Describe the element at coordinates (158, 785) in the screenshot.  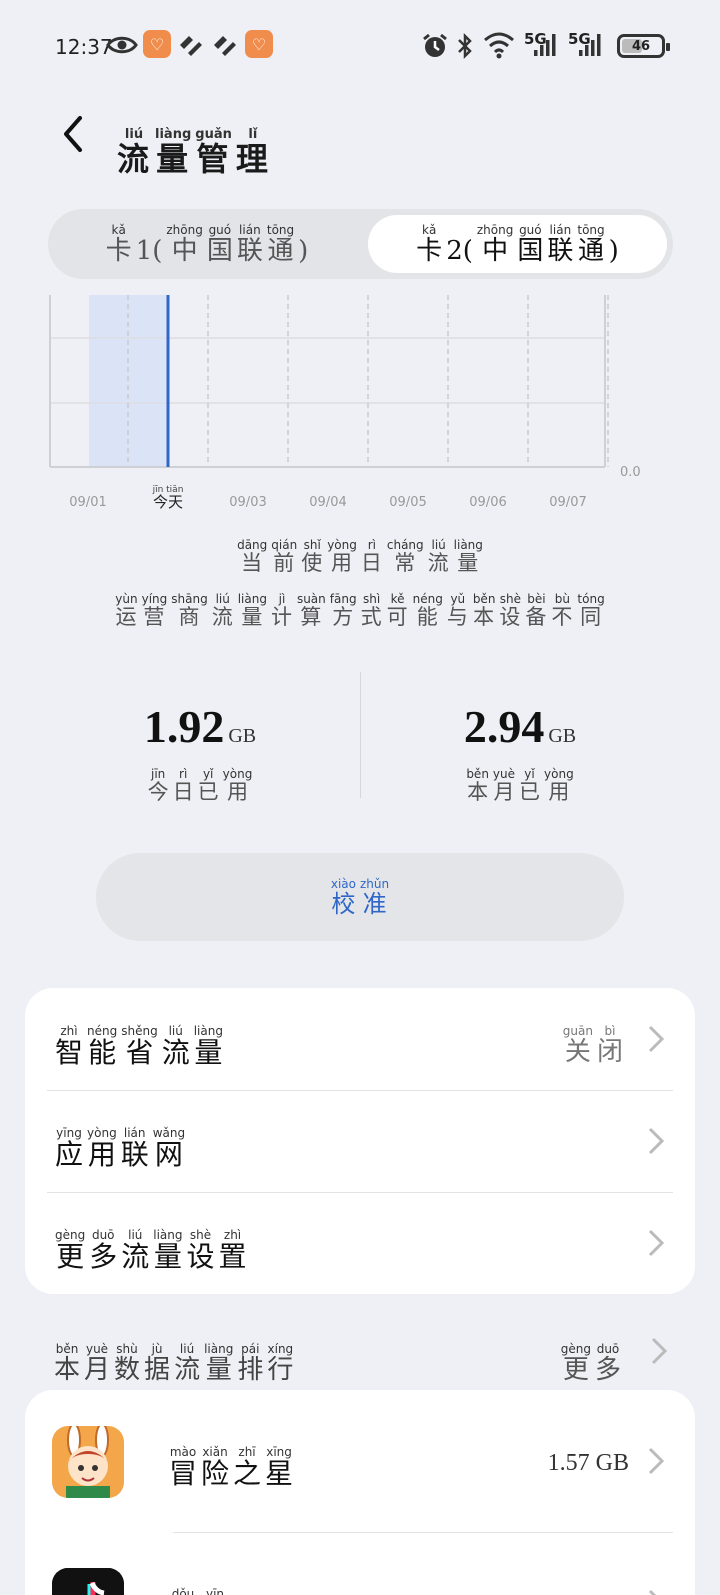
I see `ruby-char: jīn 今` at that location.